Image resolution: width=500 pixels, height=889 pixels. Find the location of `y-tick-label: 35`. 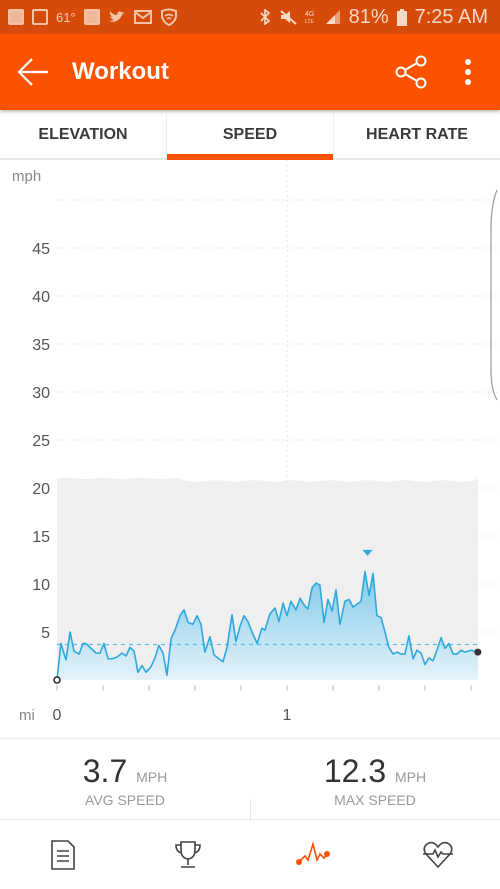

y-tick-label: 35 is located at coordinates (41, 345).